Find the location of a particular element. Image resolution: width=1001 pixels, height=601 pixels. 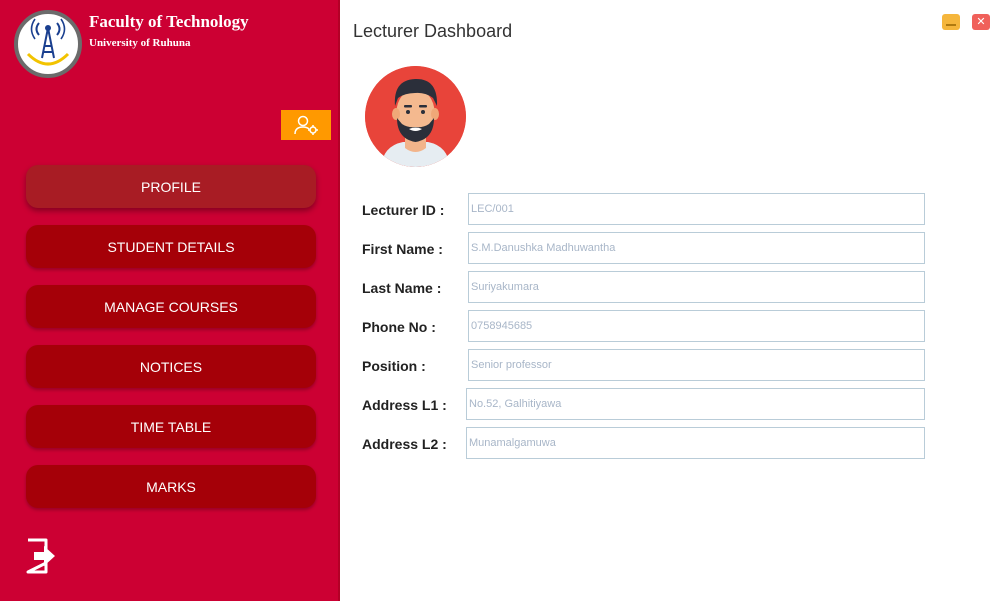

faculty-title: Faculty of Technology is located at coordinates (169, 21).